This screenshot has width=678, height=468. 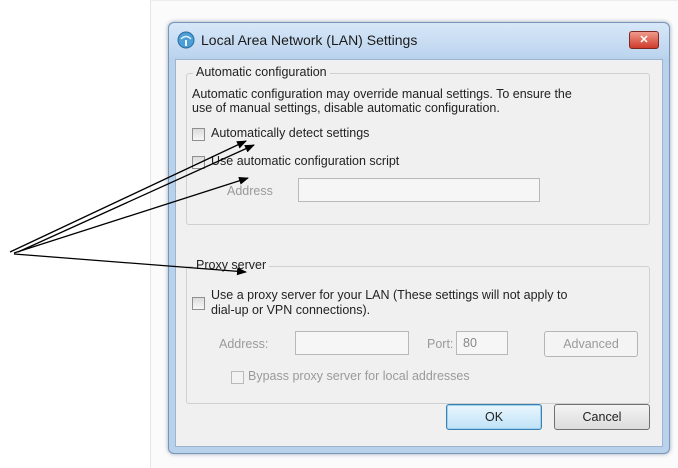 What do you see at coordinates (186, 40) in the screenshot?
I see `network-settings-icon` at bounding box center [186, 40].